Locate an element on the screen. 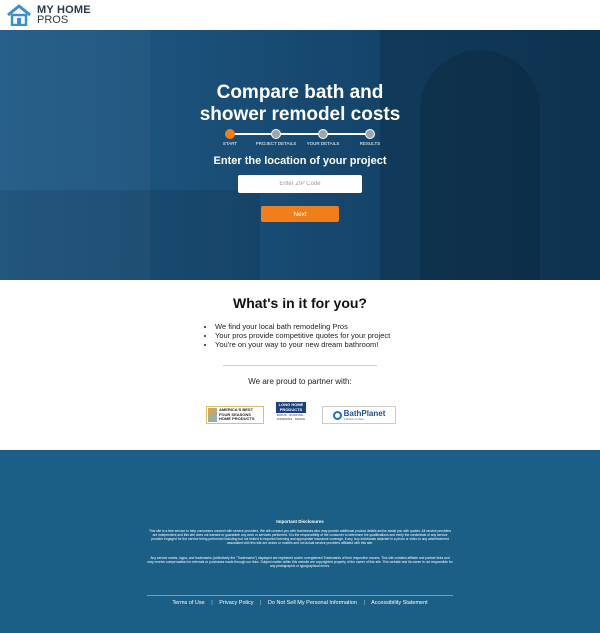 This screenshot has width=600, height=633. benefits-heading: What's in it for you? is located at coordinates (300, 303).